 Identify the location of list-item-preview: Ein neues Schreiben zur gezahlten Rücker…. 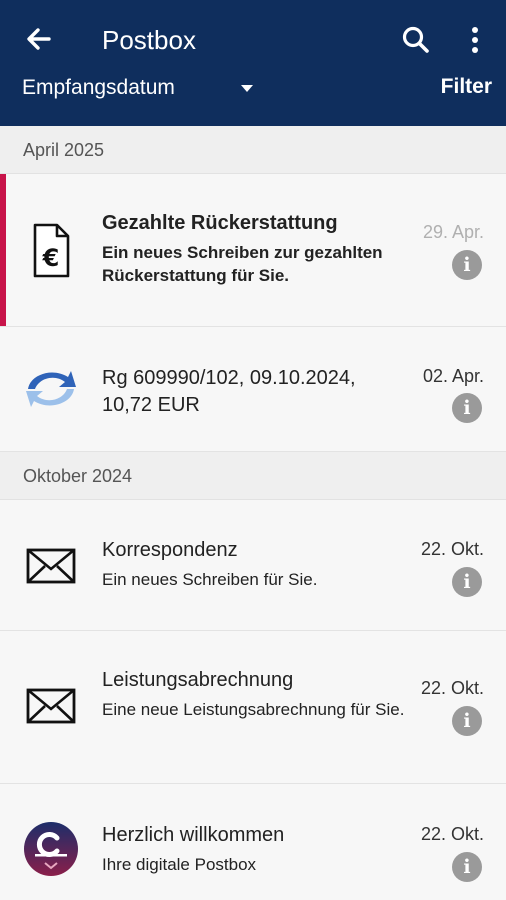
(242, 264).